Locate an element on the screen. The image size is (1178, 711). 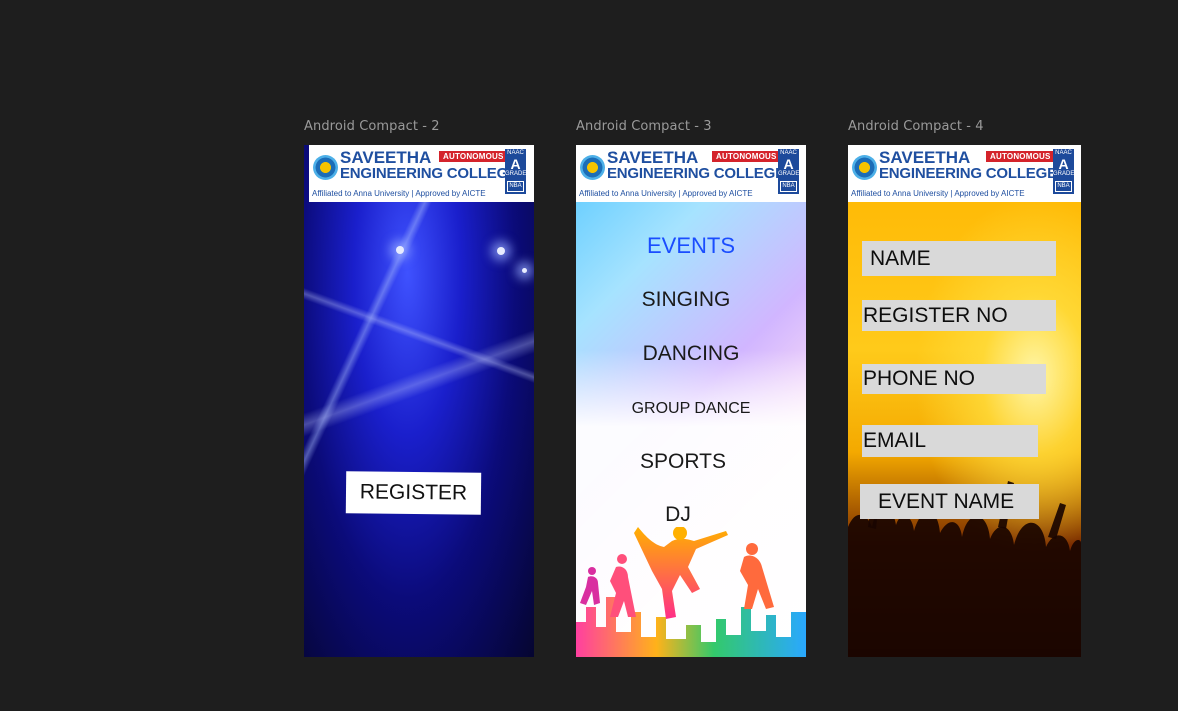
register-button: REGISTER is located at coordinates (413, 493).